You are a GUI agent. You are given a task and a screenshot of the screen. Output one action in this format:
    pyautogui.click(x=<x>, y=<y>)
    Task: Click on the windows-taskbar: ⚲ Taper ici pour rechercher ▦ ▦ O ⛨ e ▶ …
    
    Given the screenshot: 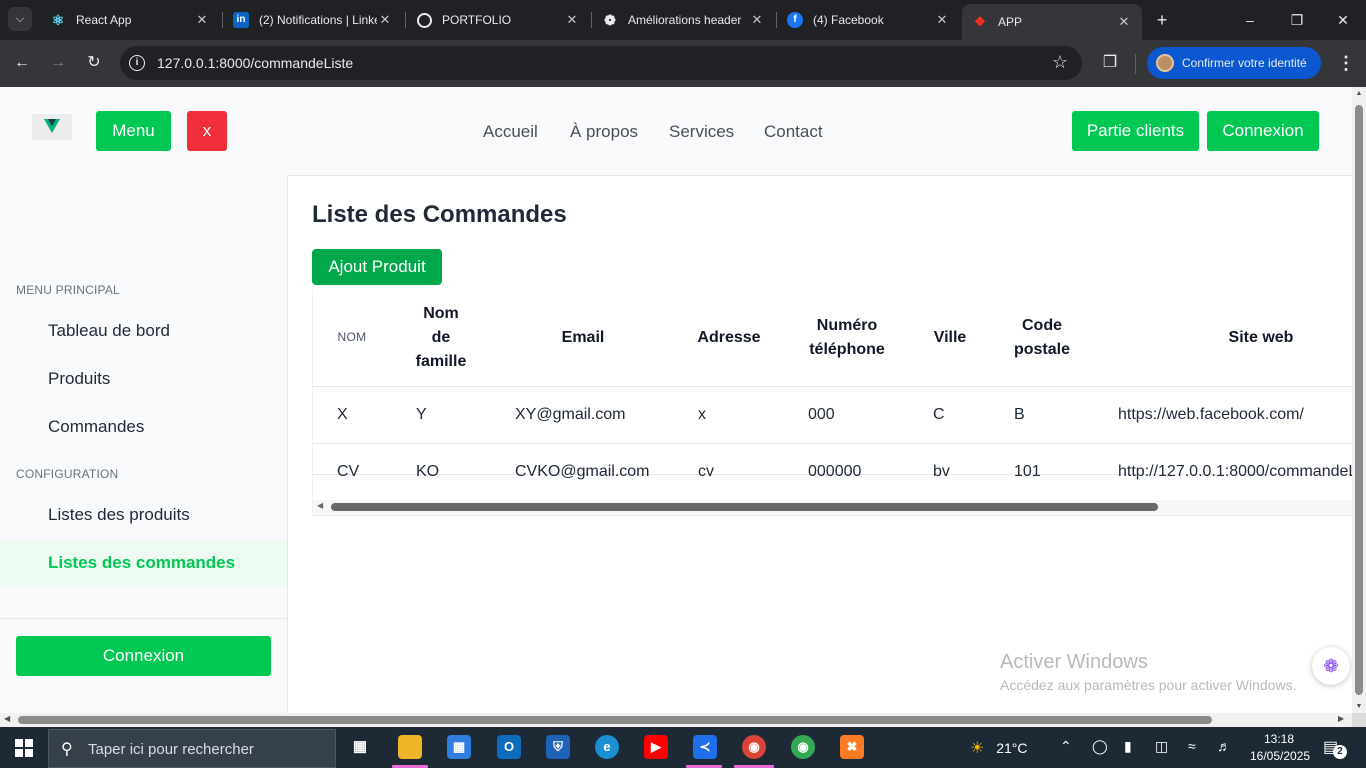 What is the action you would take?
    pyautogui.click(x=683, y=747)
    